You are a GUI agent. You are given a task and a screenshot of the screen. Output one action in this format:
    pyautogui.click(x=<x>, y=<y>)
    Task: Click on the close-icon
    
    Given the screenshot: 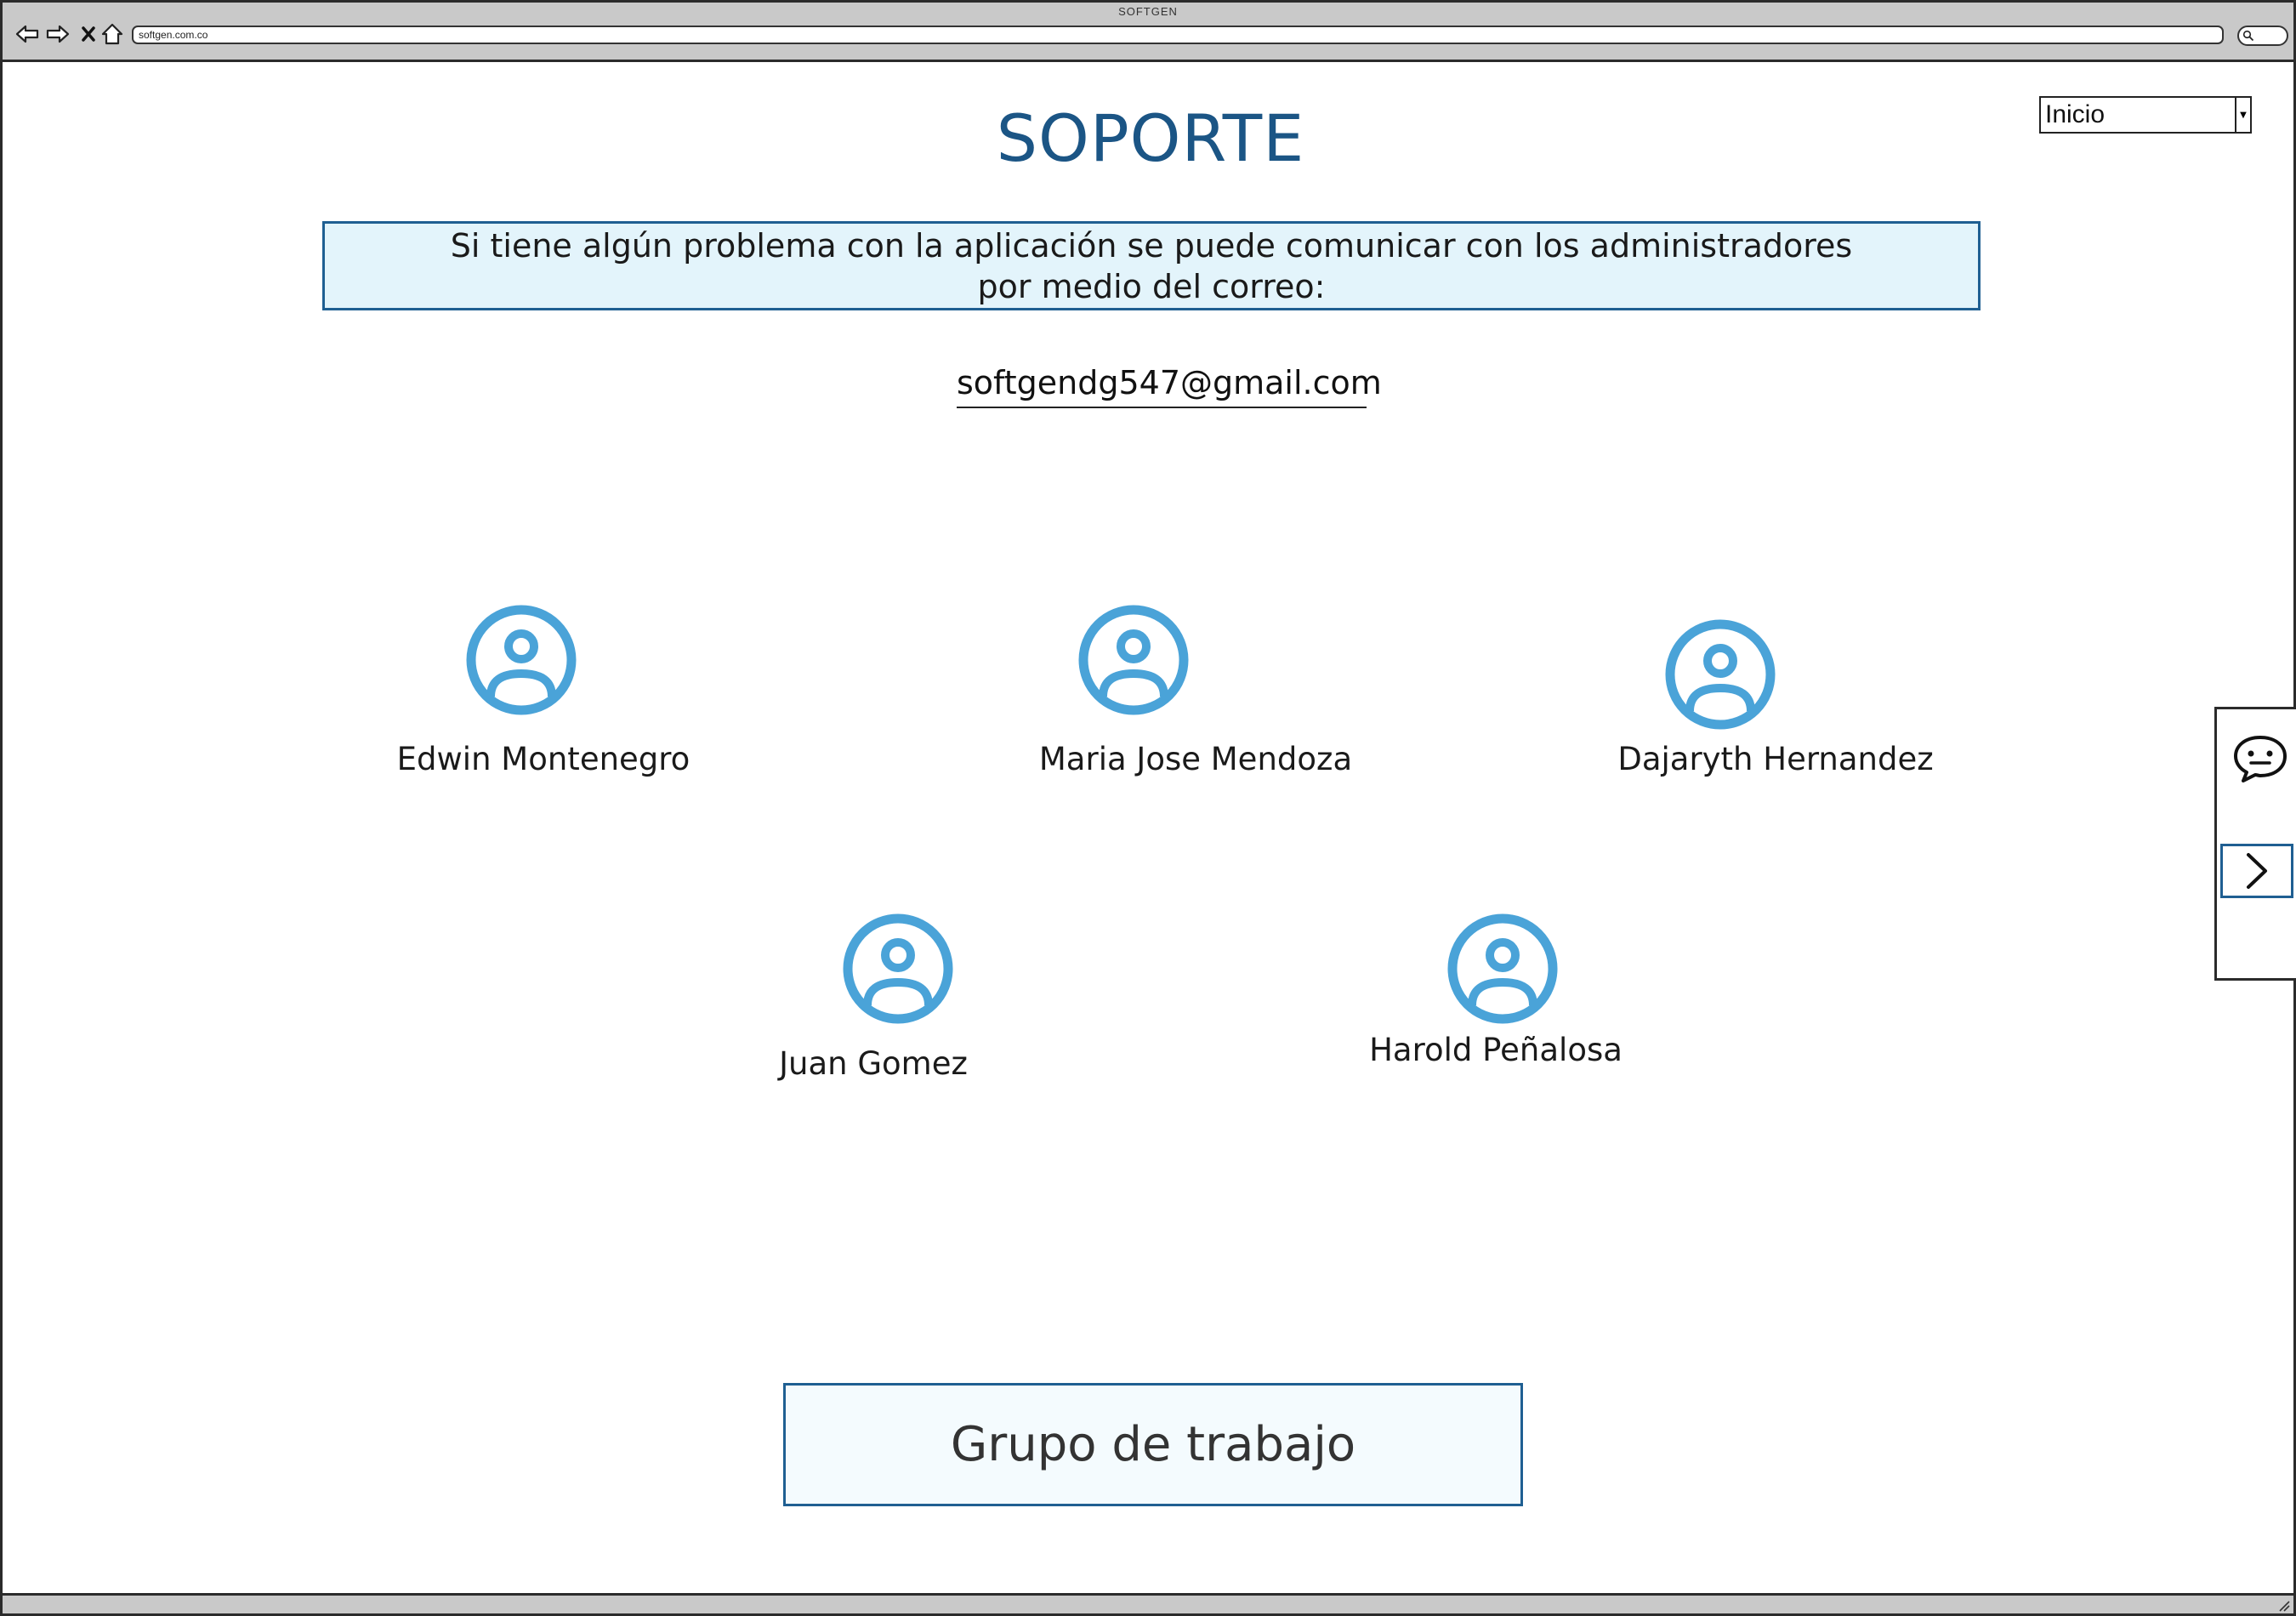 What is the action you would take?
    pyautogui.click(x=88, y=34)
    